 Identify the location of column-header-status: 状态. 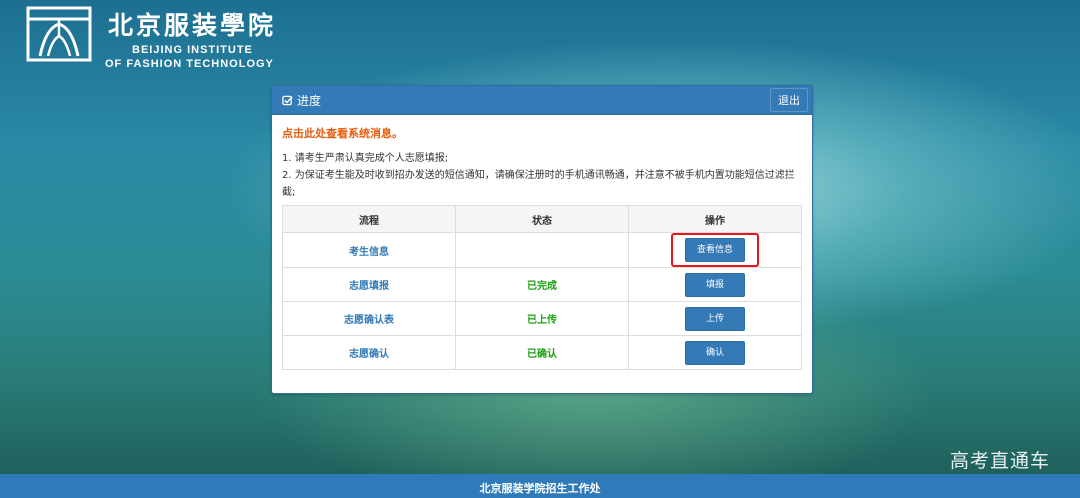
(542, 219).